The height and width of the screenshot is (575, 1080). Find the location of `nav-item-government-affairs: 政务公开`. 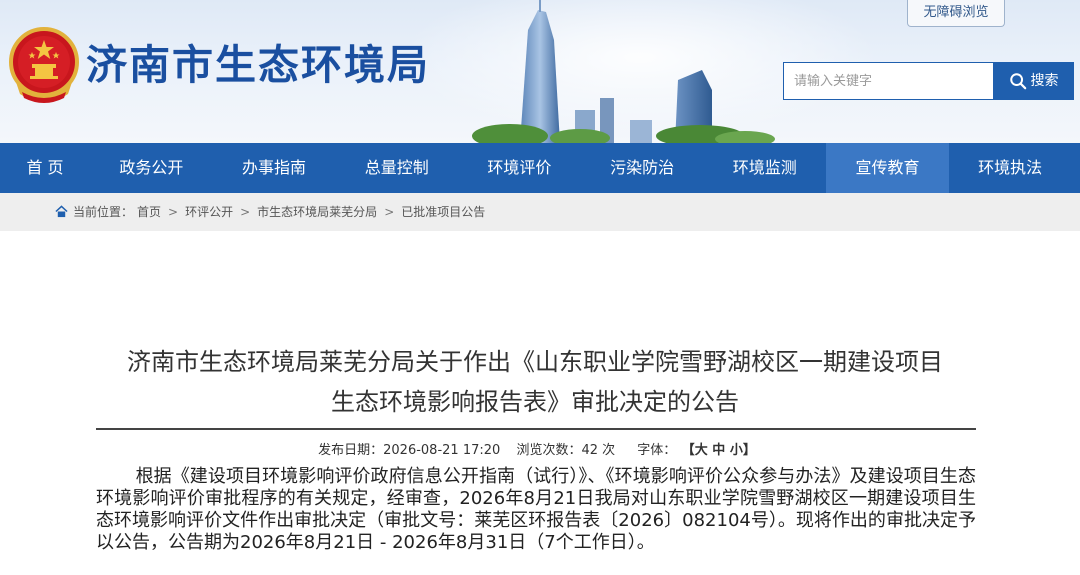

nav-item-government-affairs: 政务公开 is located at coordinates (151, 168).